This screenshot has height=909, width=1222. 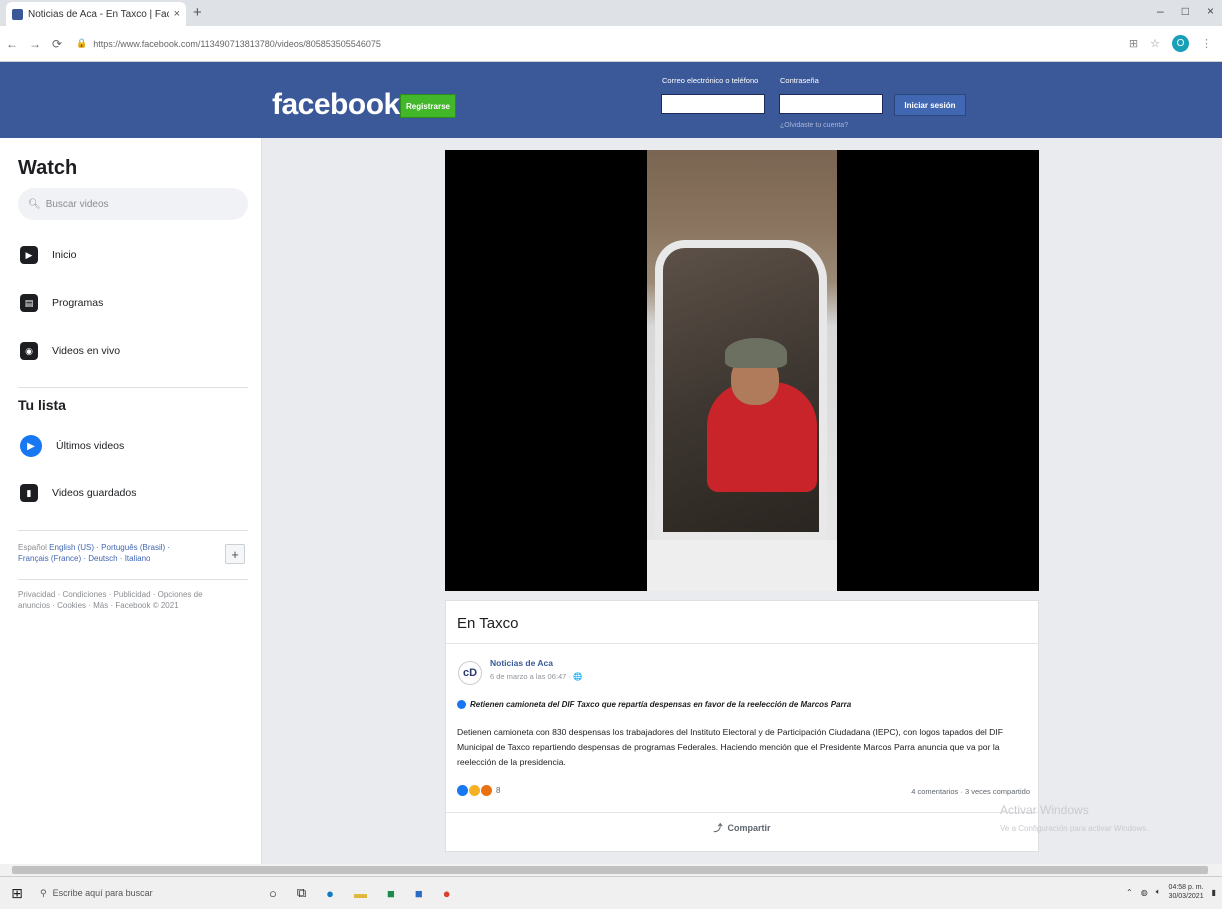 I want to click on sidebar-item-label: Inicio, so click(x=64, y=255).